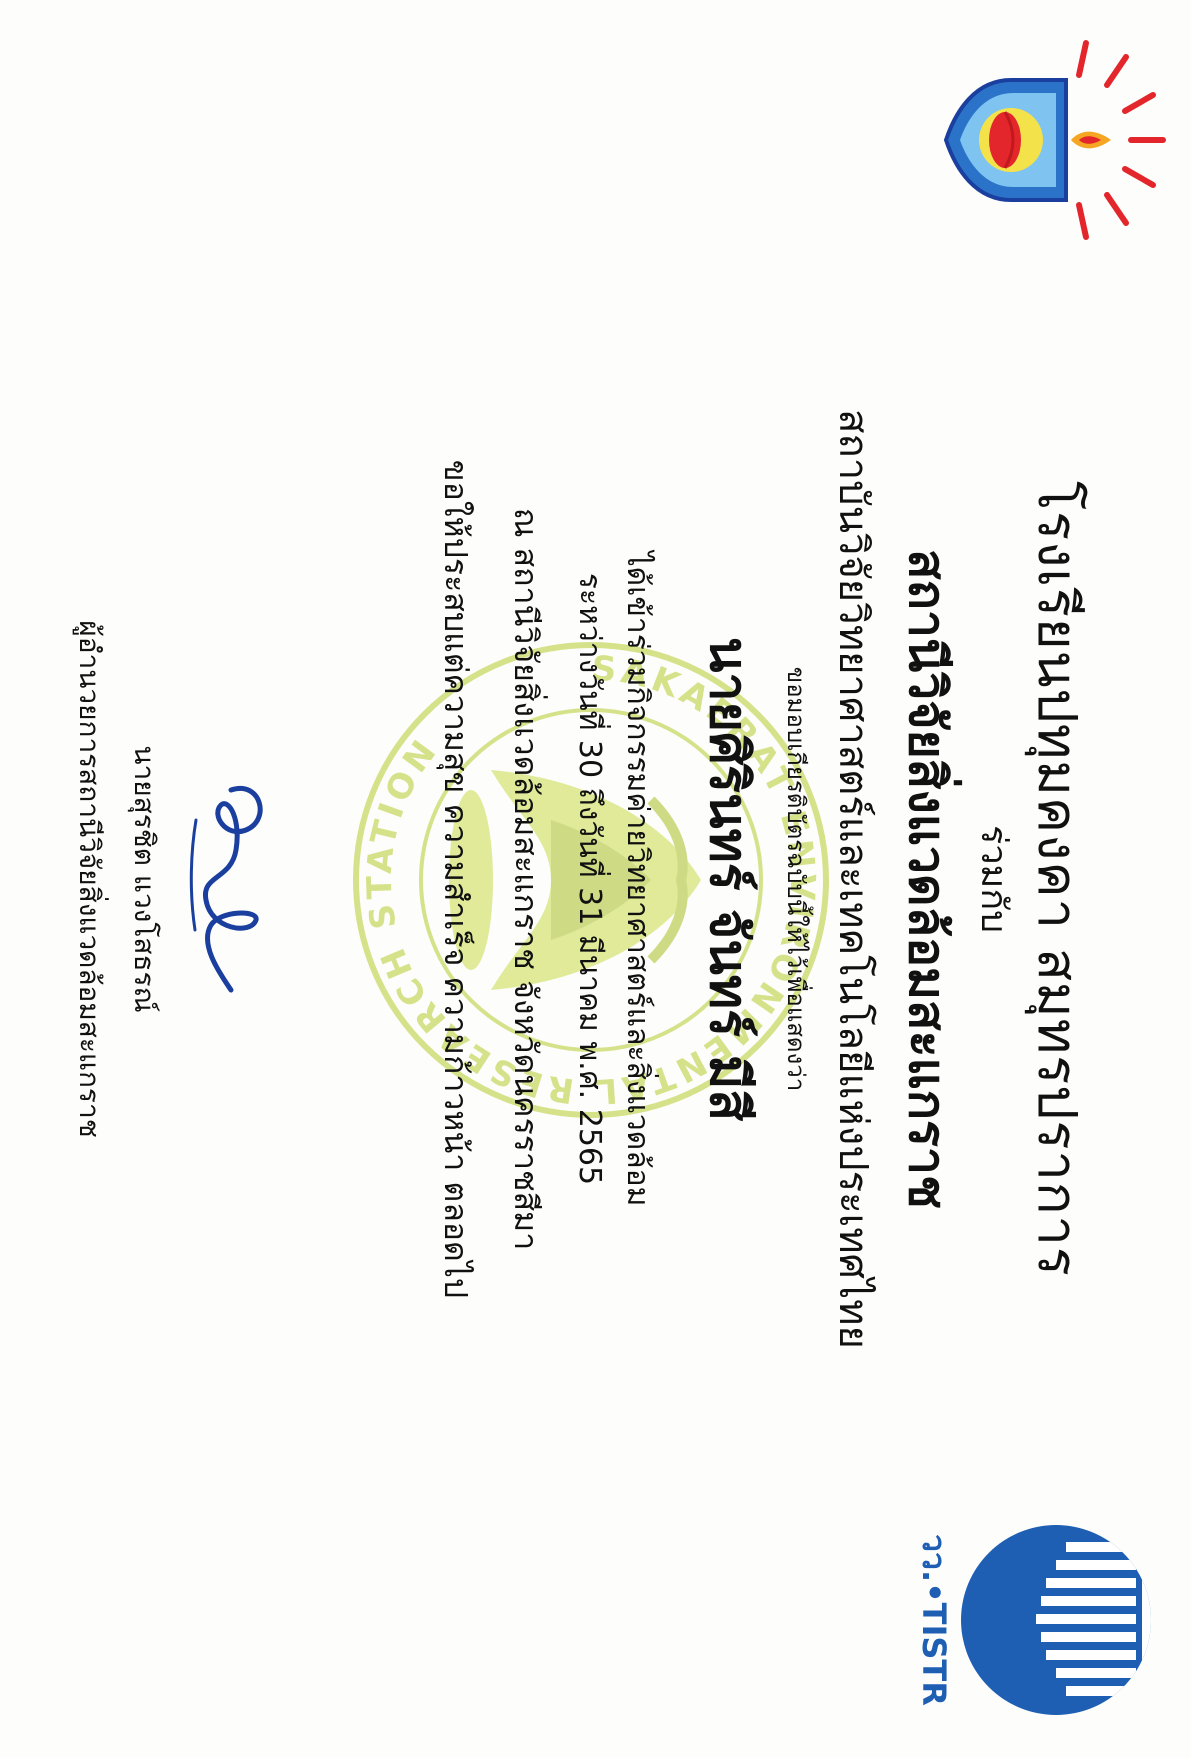 This screenshot has width=1191, height=1758. I want to click on station-name: สถานีวิจัยสิ่งแวดล้อมสะแกราช, so click(927, 879).